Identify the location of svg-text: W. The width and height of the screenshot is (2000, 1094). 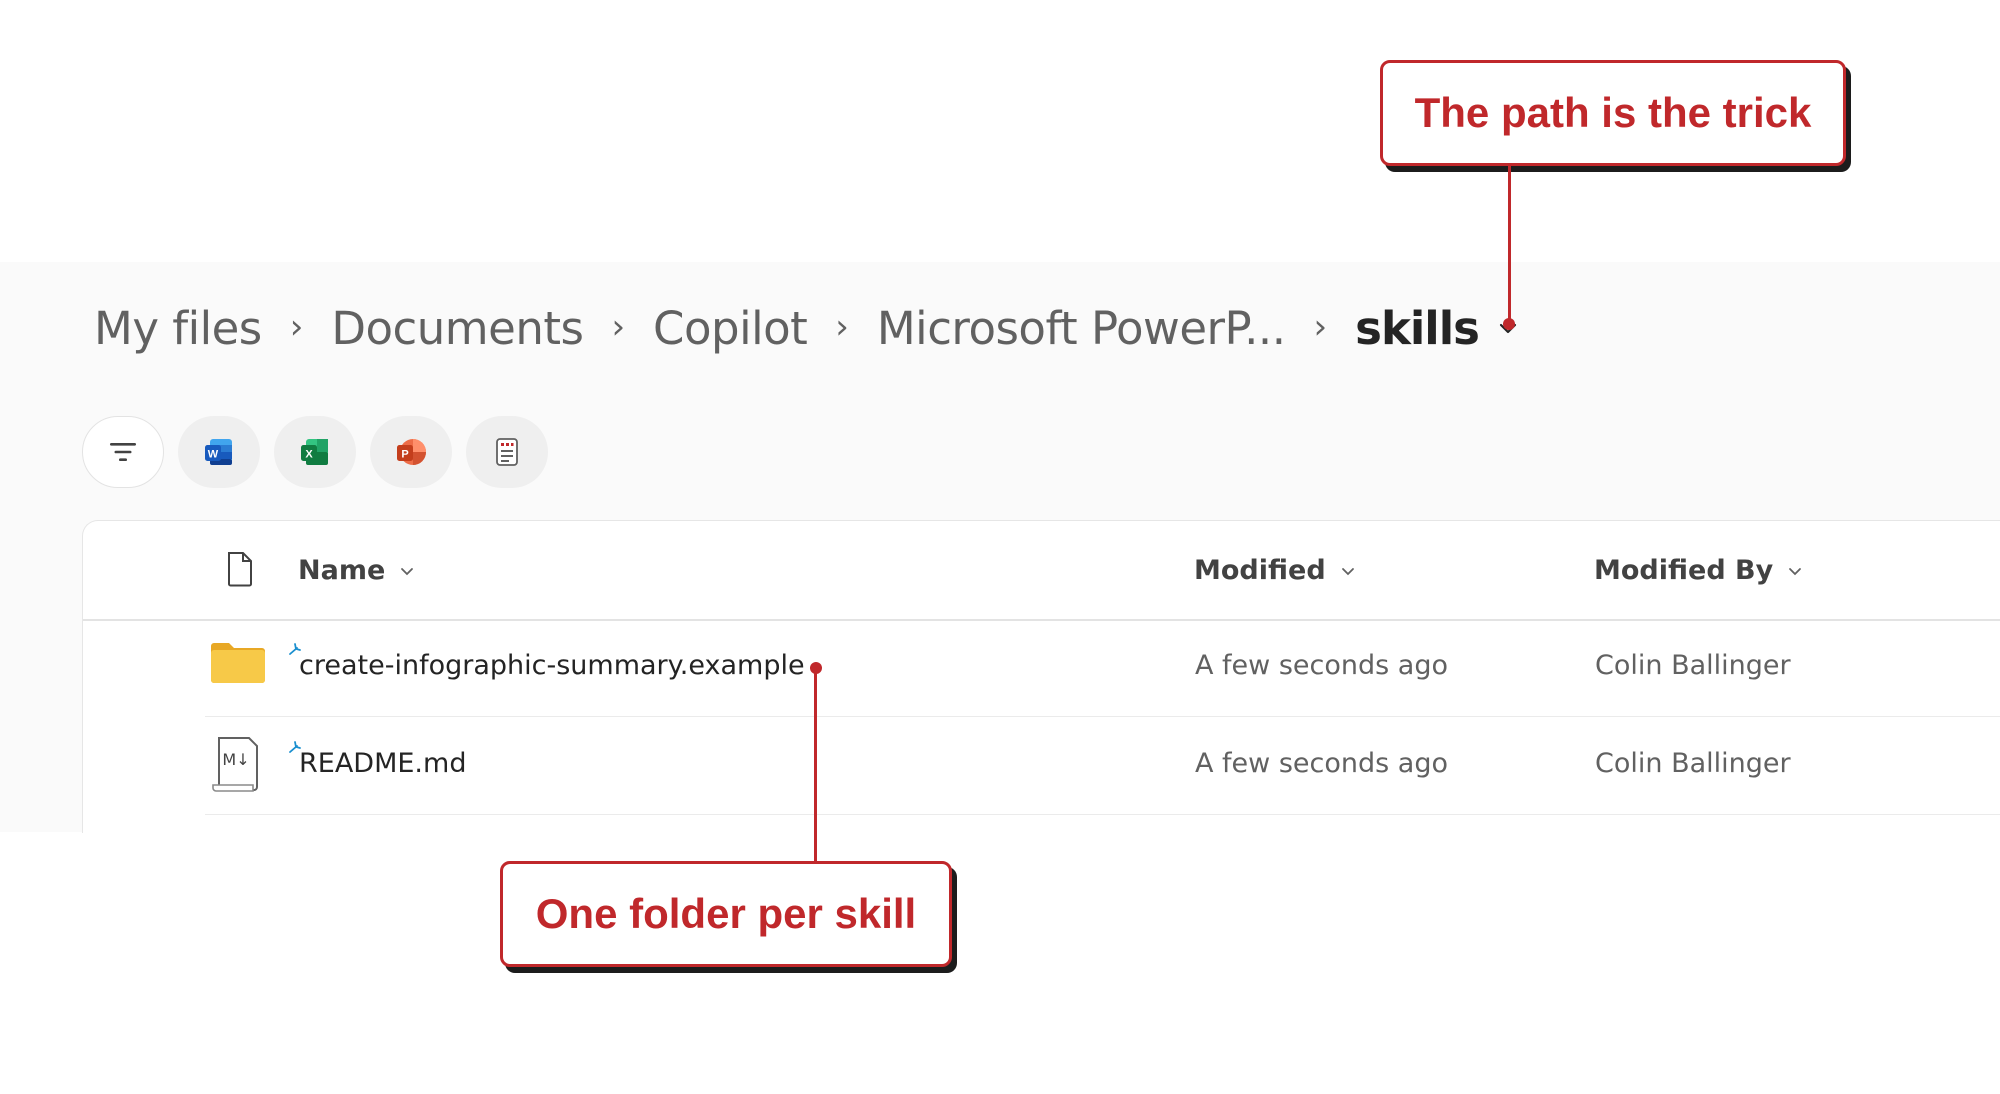
(213, 455).